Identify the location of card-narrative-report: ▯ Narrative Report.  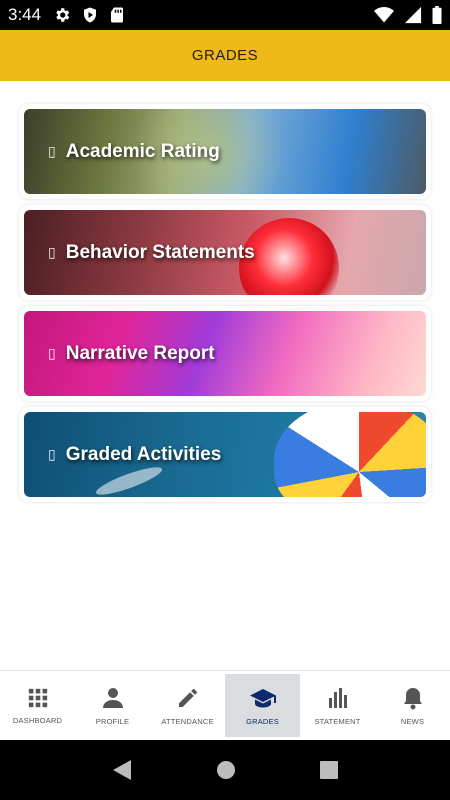
(225, 353).